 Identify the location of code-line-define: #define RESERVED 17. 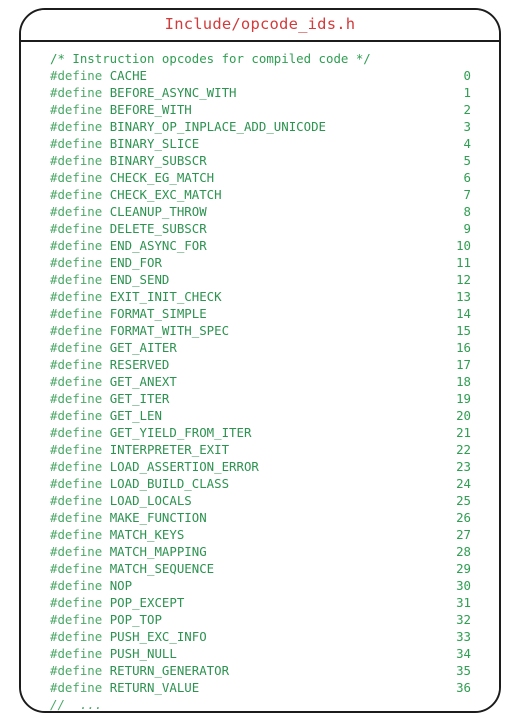
(260, 364).